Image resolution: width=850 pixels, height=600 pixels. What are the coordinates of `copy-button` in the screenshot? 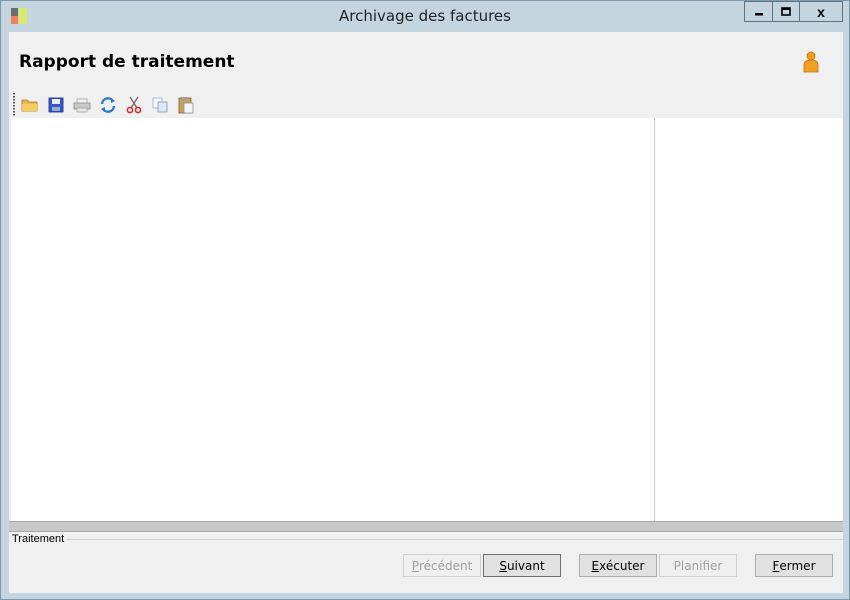 It's located at (160, 105).